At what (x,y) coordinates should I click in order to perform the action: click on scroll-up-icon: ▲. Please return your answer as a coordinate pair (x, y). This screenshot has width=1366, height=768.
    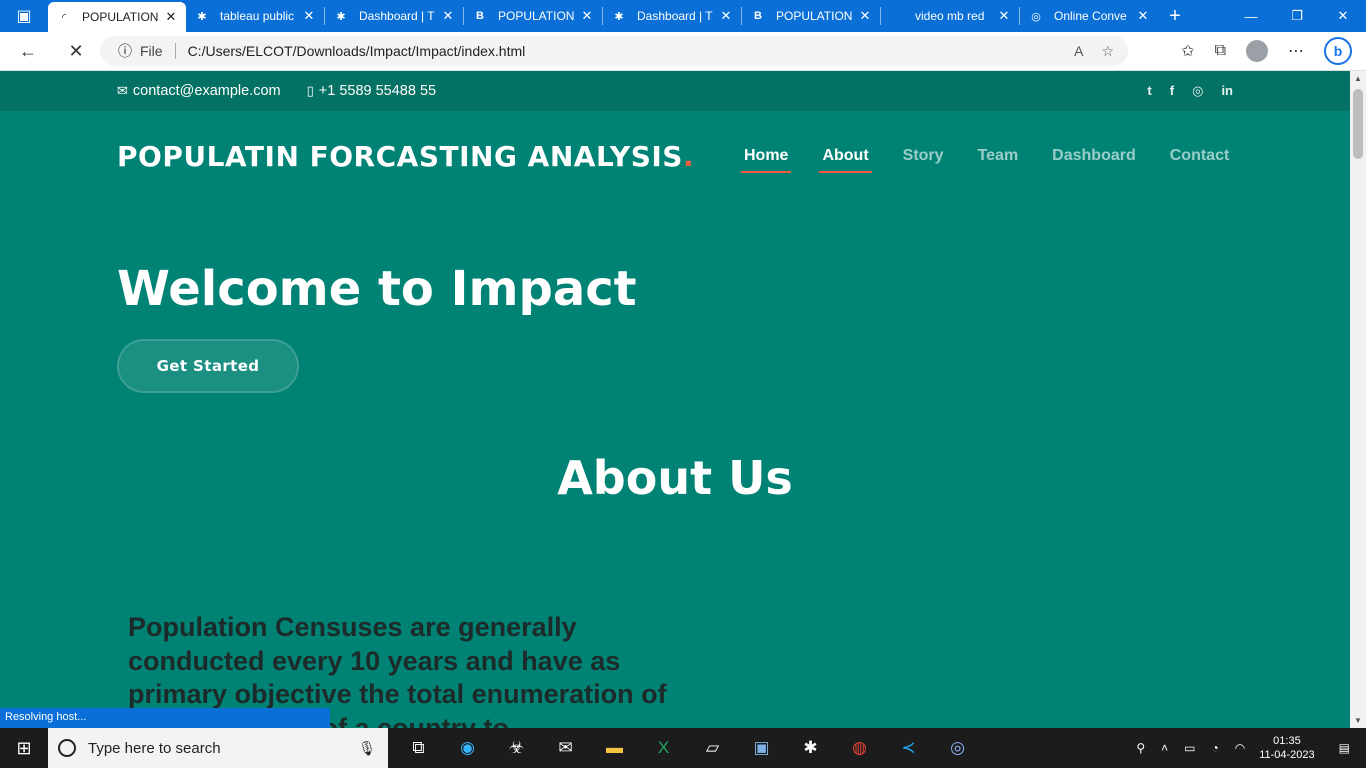
    Looking at the image, I should click on (1358, 78).